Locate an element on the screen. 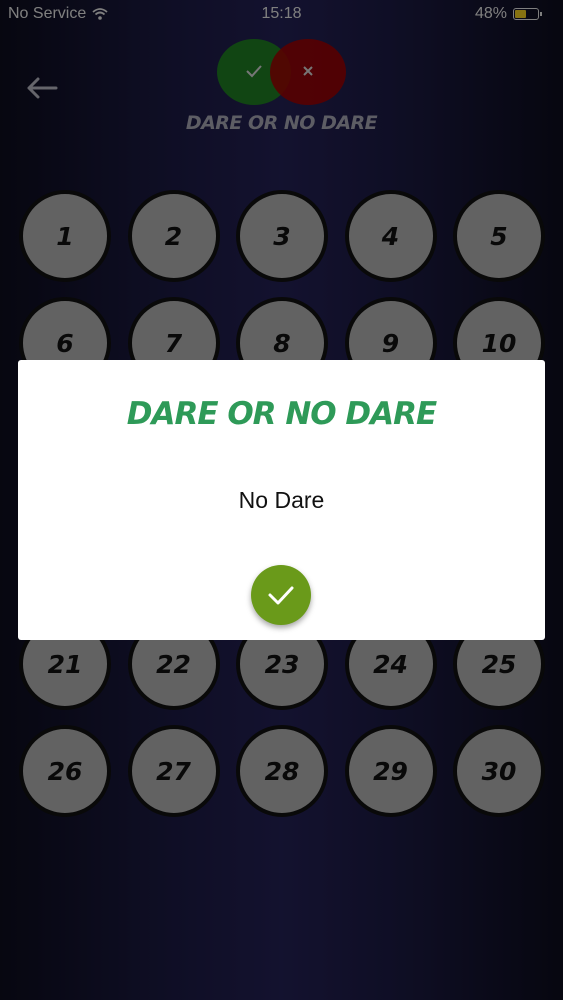 This screenshot has width=563, height=1000. app-title: DARE OR NO DARE is located at coordinates (281, 123).